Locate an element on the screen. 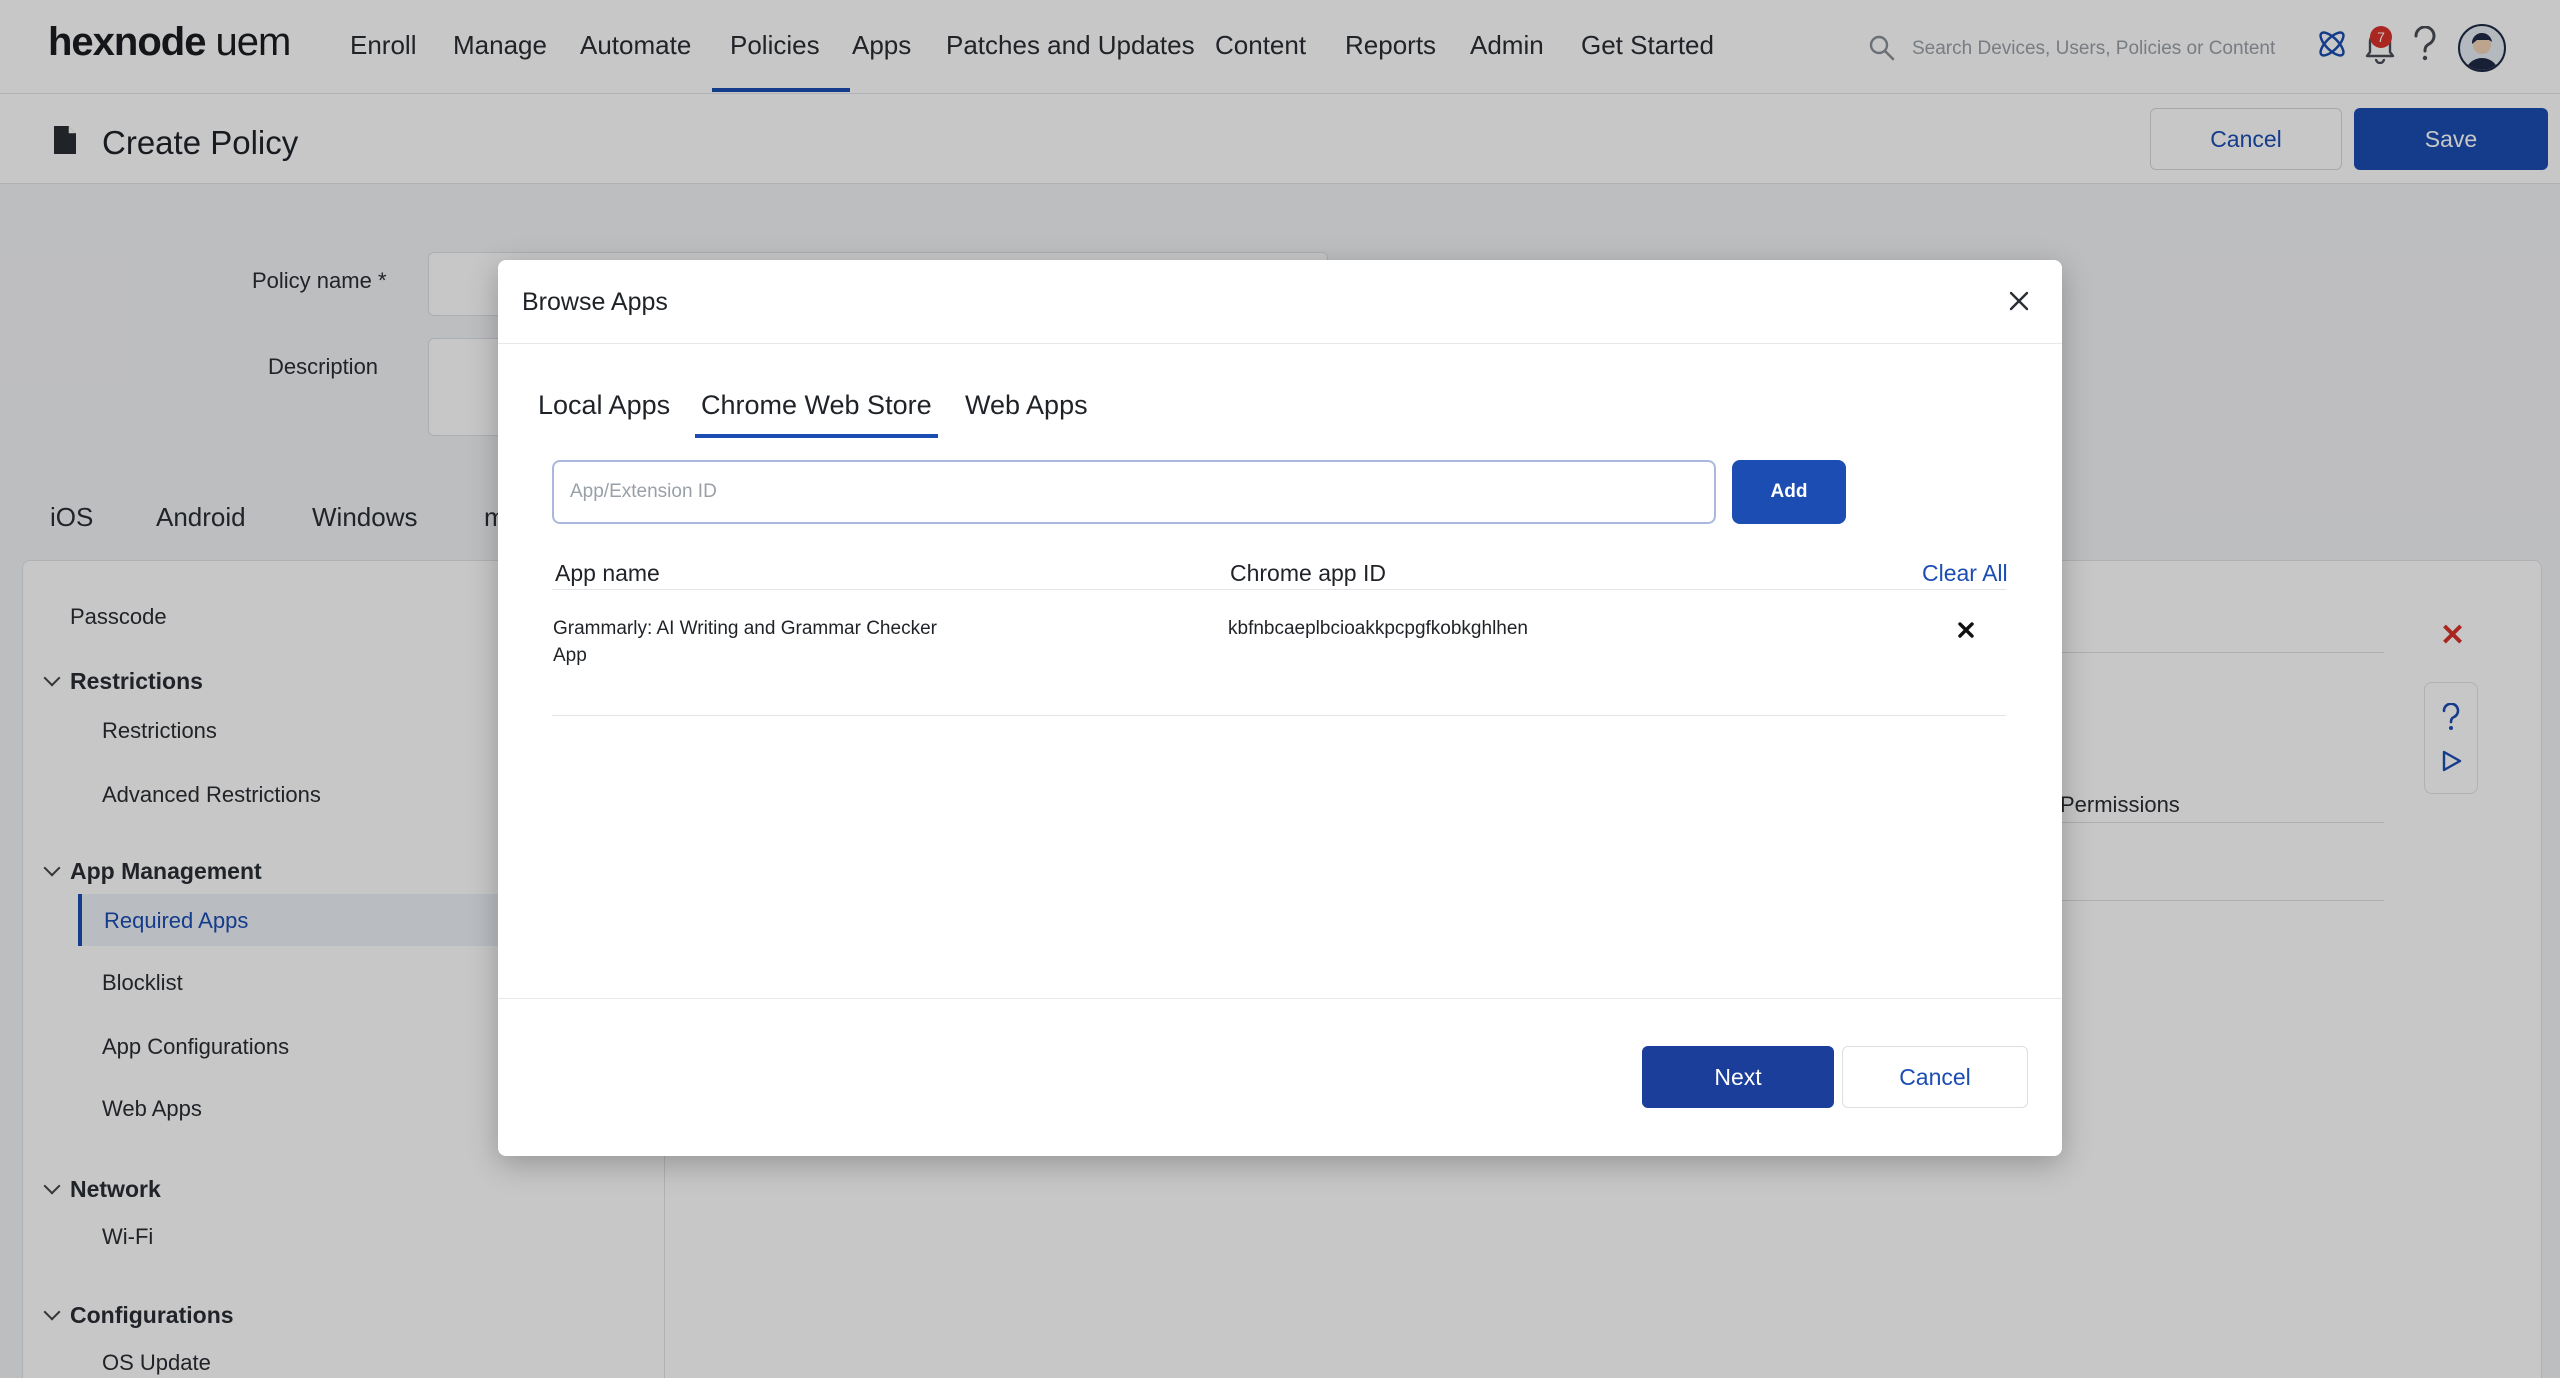  app-name-line: App is located at coordinates (570, 655).